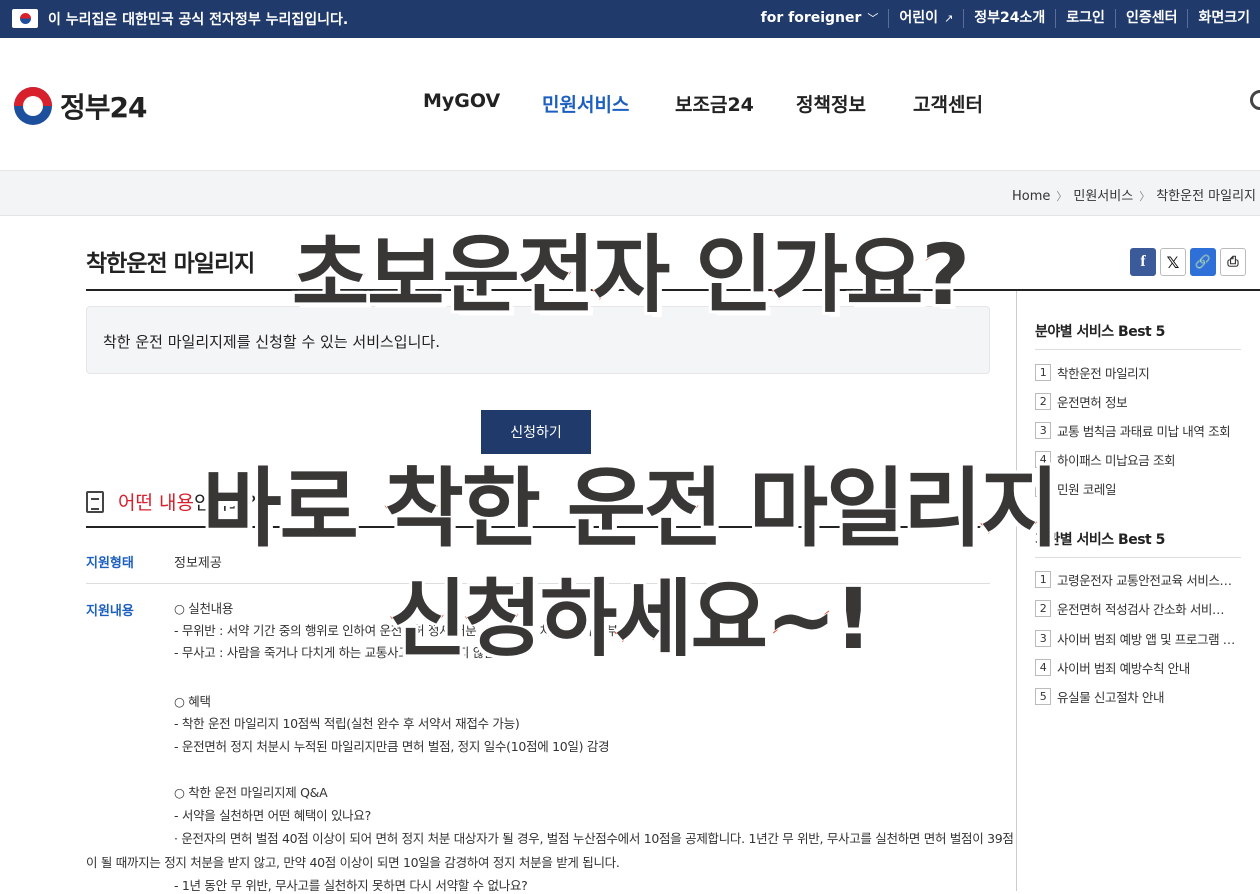  What do you see at coordinates (1138, 349) in the screenshot?
I see `sidebar-divider` at bounding box center [1138, 349].